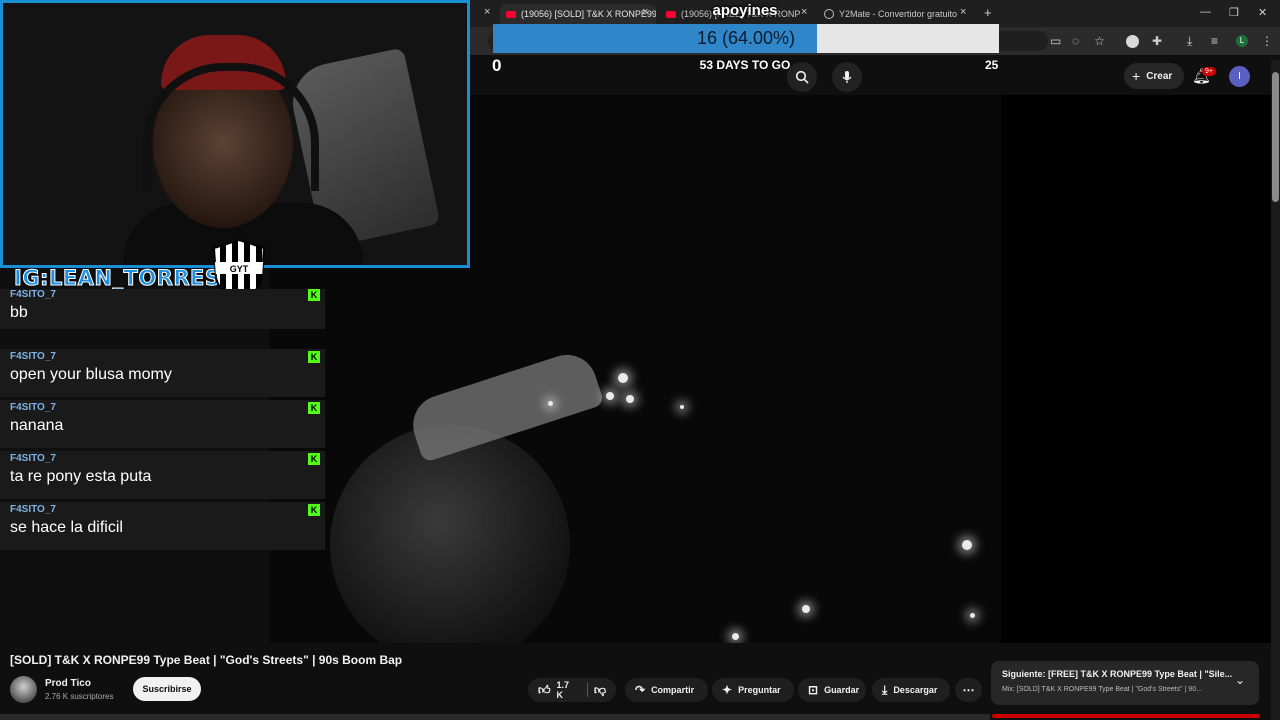  Describe the element at coordinates (1136, 76) in the screenshot. I see `plus-icon: +` at that location.